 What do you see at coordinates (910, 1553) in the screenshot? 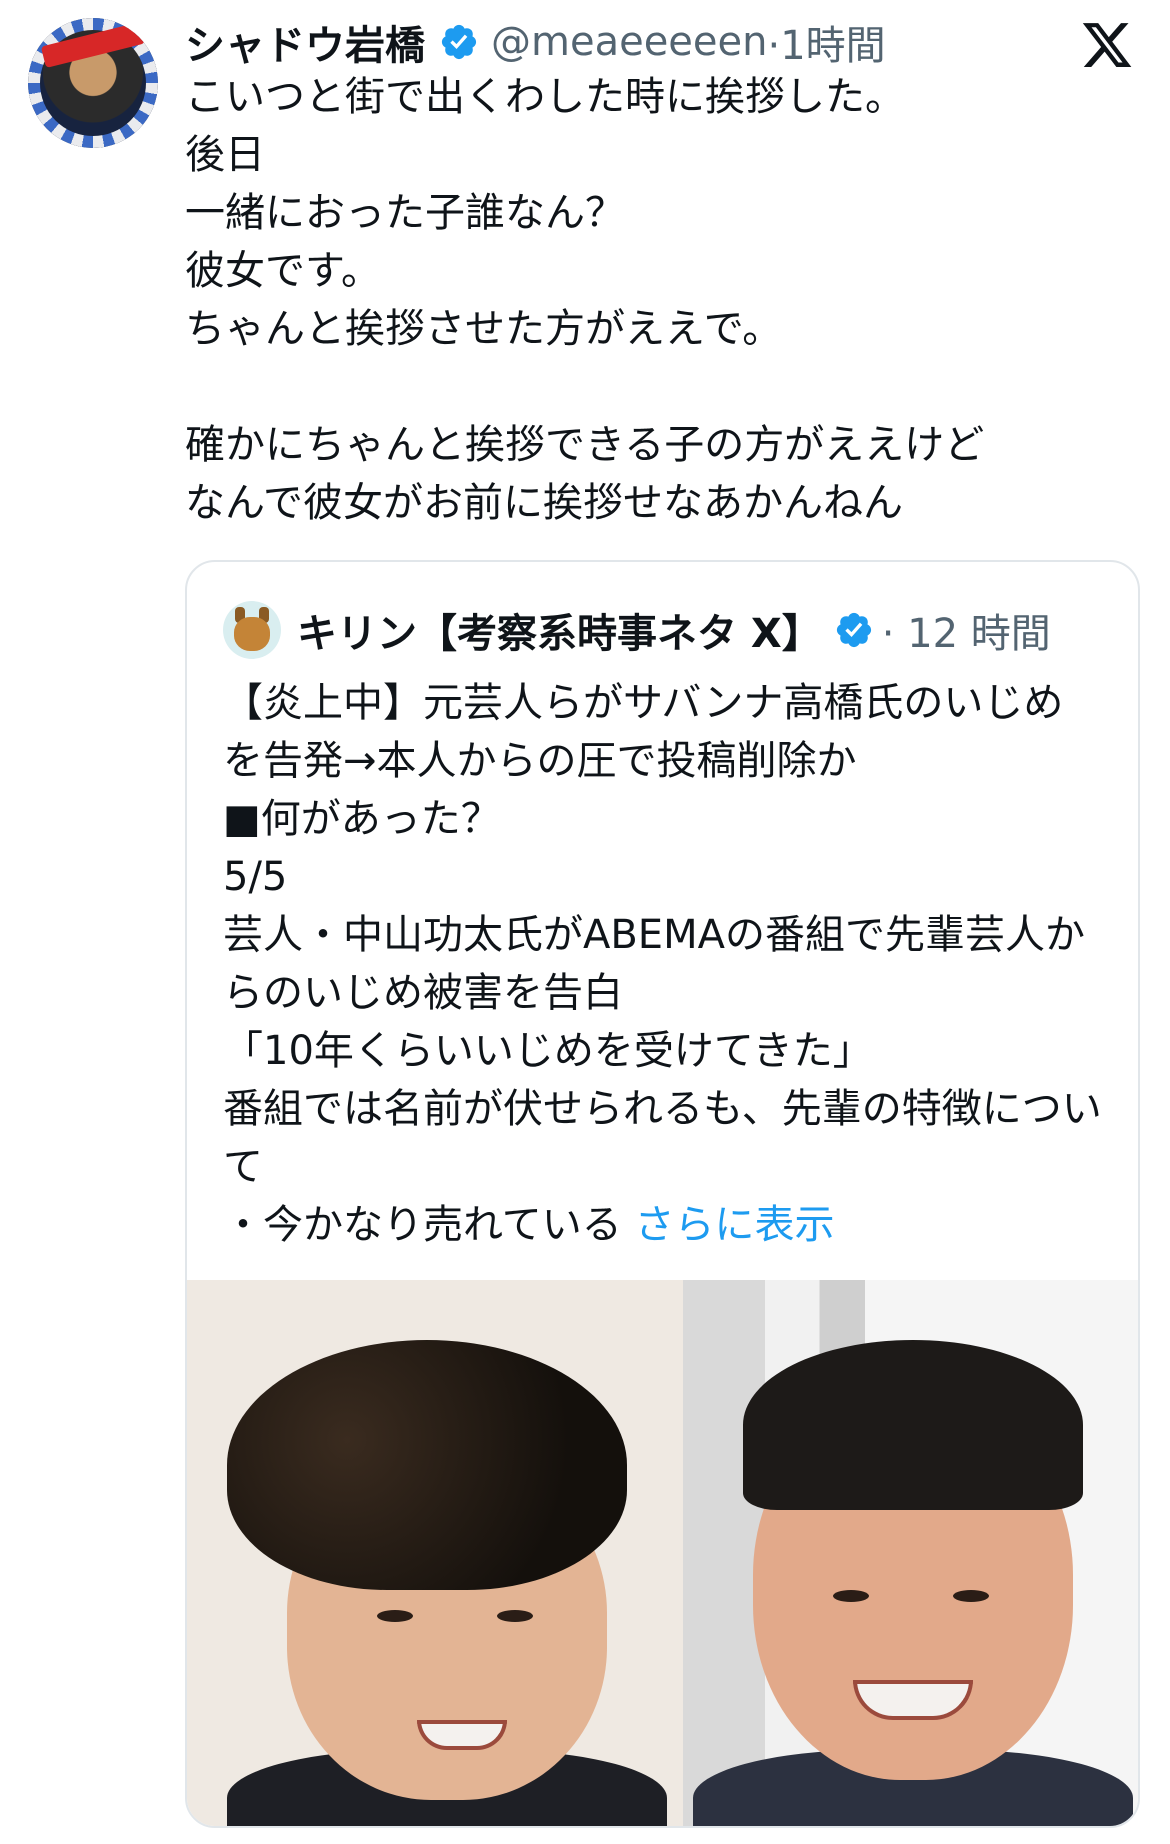
I see `photo-right` at bounding box center [910, 1553].